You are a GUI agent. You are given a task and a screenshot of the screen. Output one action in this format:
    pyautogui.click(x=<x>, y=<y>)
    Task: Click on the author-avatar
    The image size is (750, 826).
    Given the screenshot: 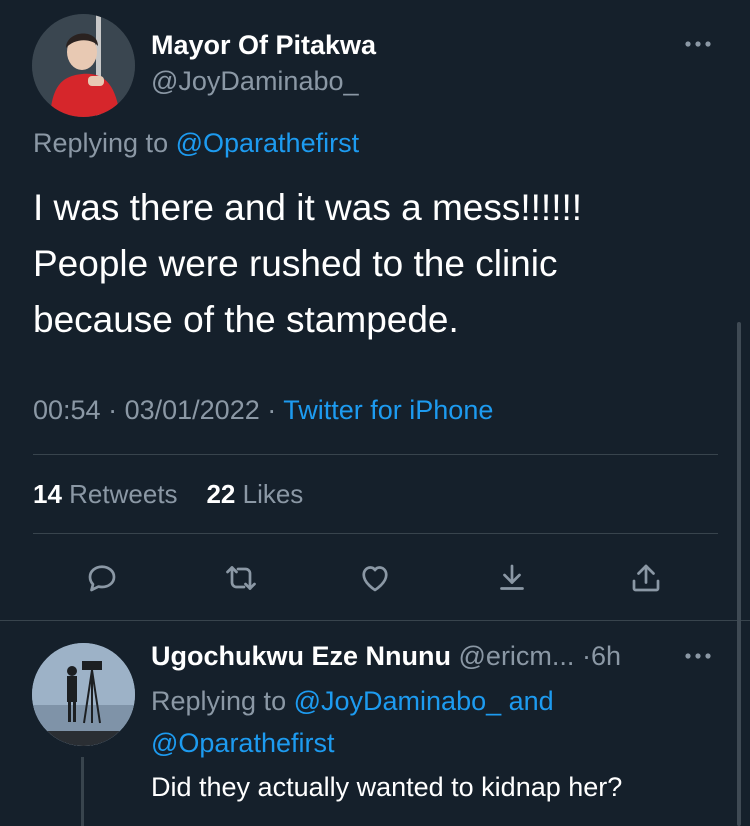 What is the action you would take?
    pyautogui.click(x=83, y=65)
    